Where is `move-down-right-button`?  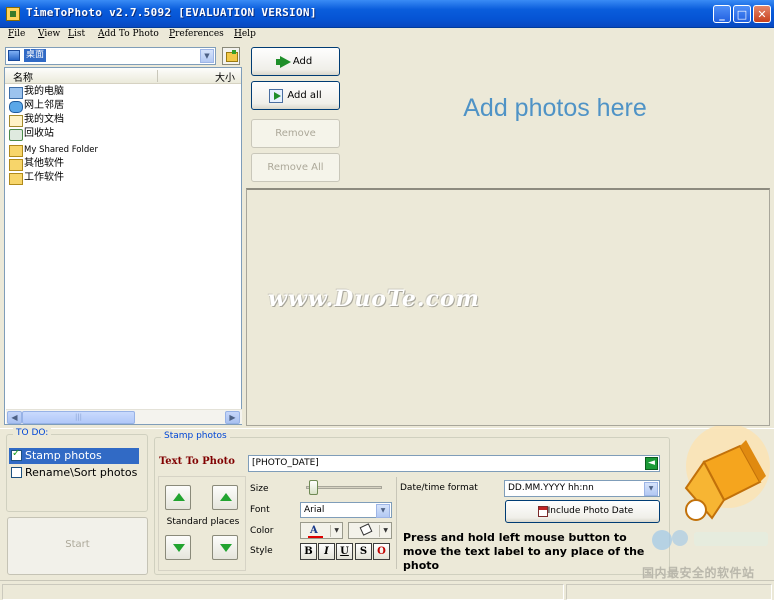
move-down-right-button is located at coordinates (225, 547).